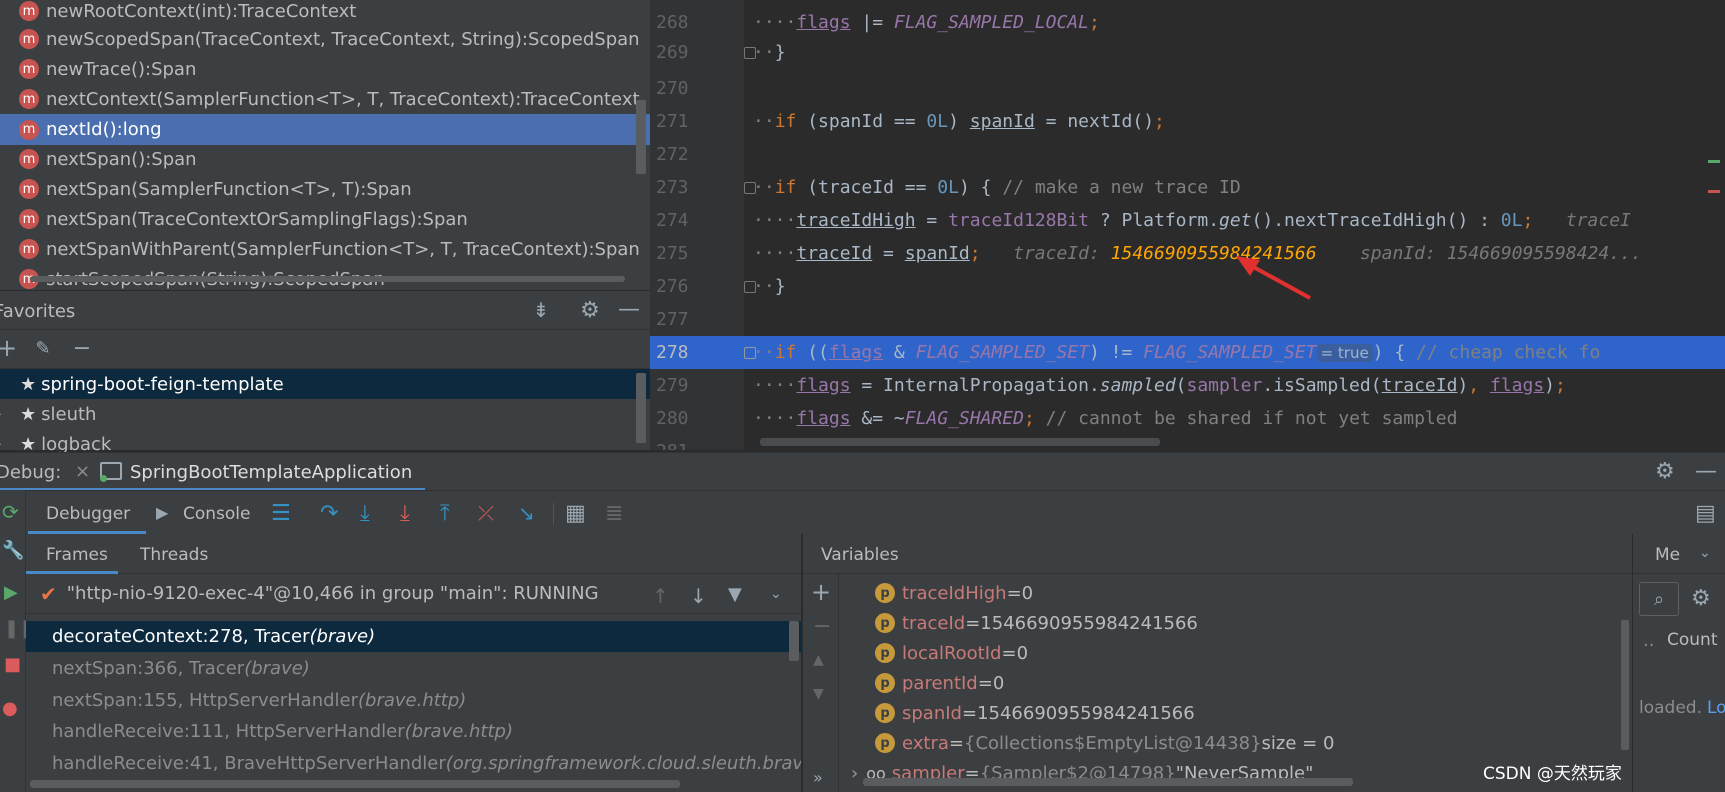 The width and height of the screenshot is (1725, 792). What do you see at coordinates (952, 653) in the screenshot?
I see `variable-name: localRootId` at bounding box center [952, 653].